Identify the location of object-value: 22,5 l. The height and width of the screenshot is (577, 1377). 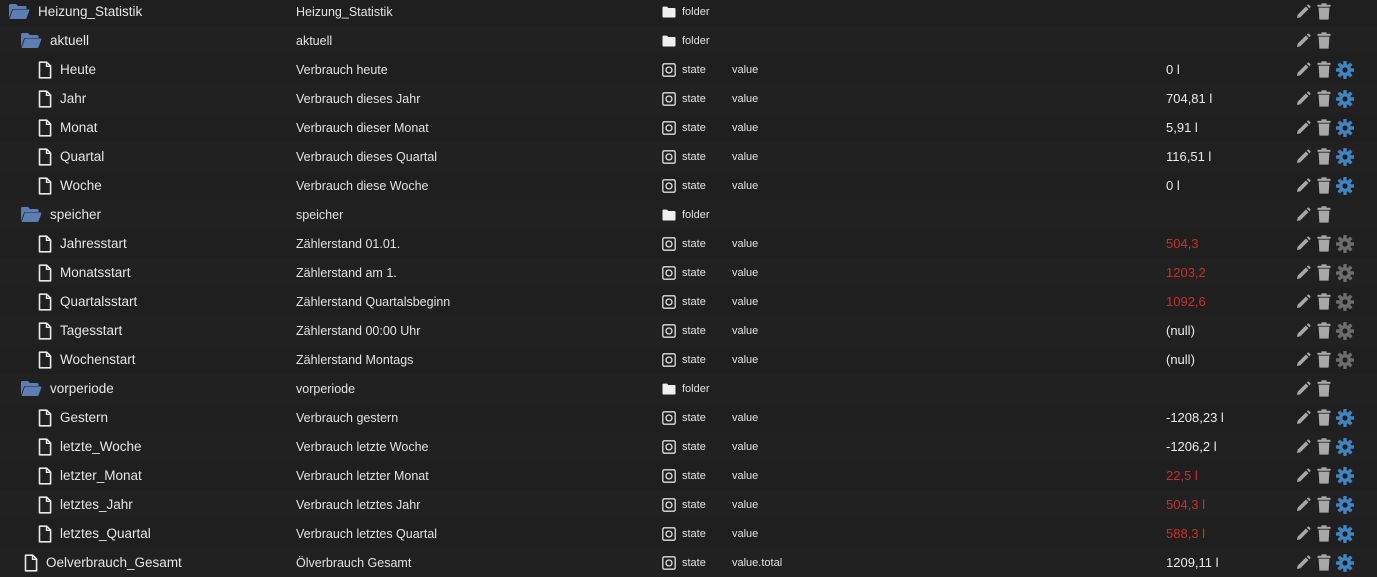
(1182, 475).